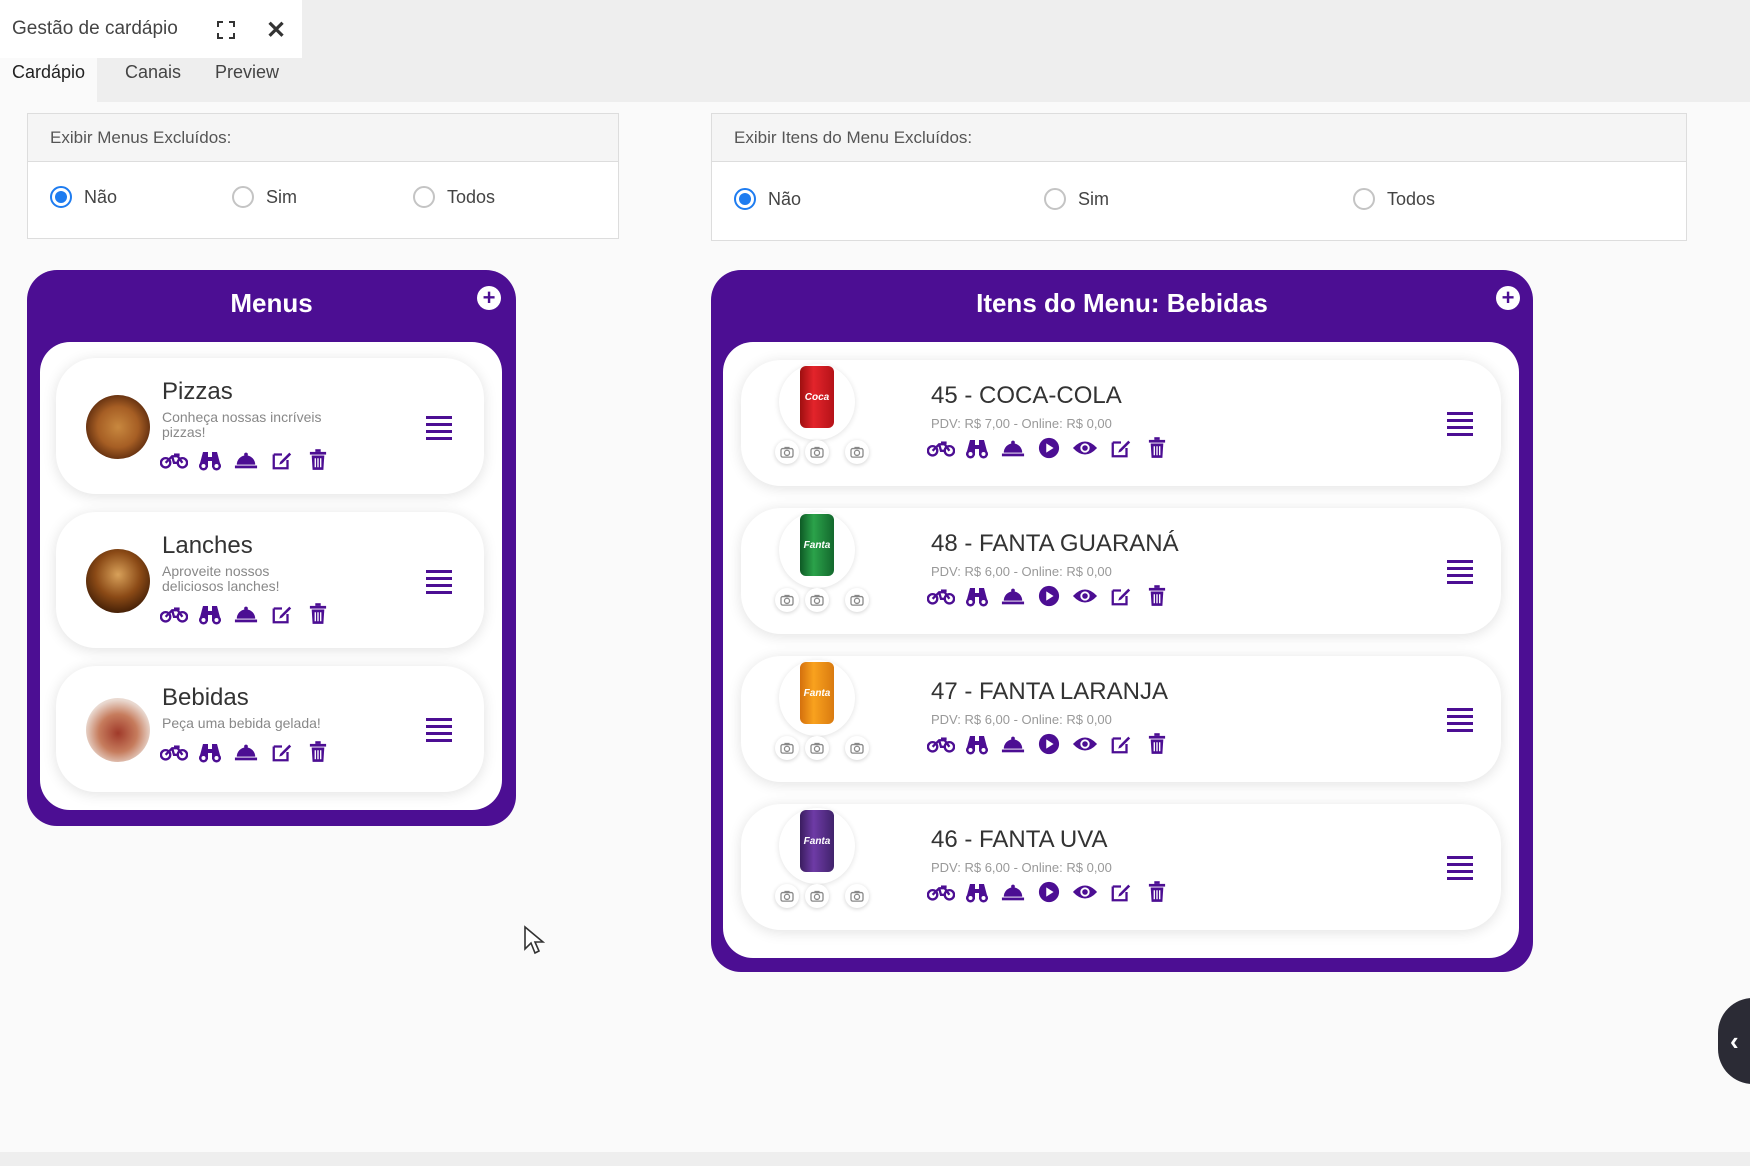 The height and width of the screenshot is (1166, 1750). What do you see at coordinates (226, 30) in the screenshot?
I see `expand-icon` at bounding box center [226, 30].